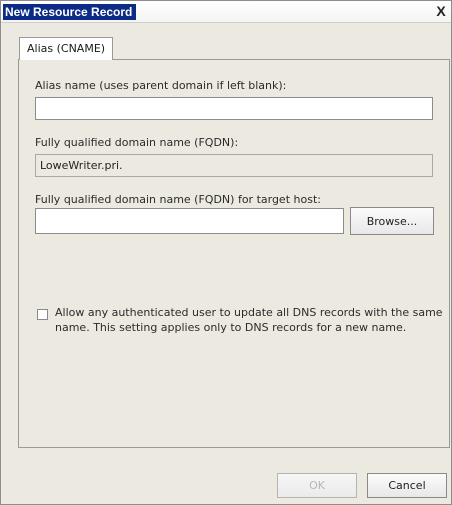 The height and width of the screenshot is (505, 452). Describe the element at coordinates (441, 11) in the screenshot. I see `close-icon: X` at that location.